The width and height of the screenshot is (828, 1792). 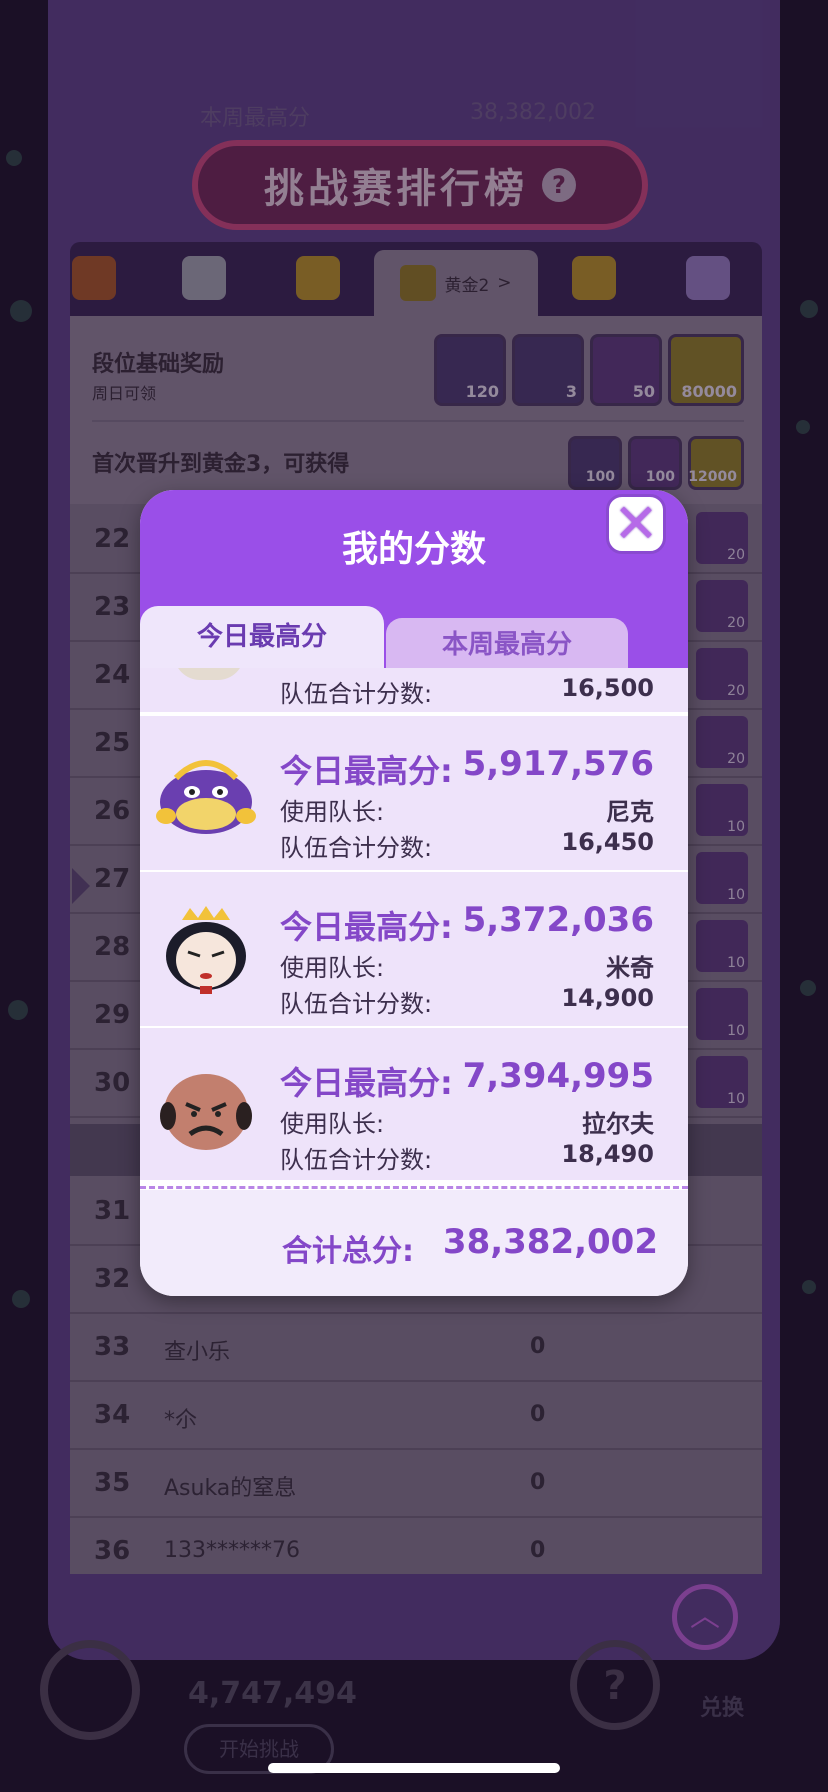 What do you see at coordinates (630, 812) in the screenshot?
I see `leader-name: 尼克` at bounding box center [630, 812].